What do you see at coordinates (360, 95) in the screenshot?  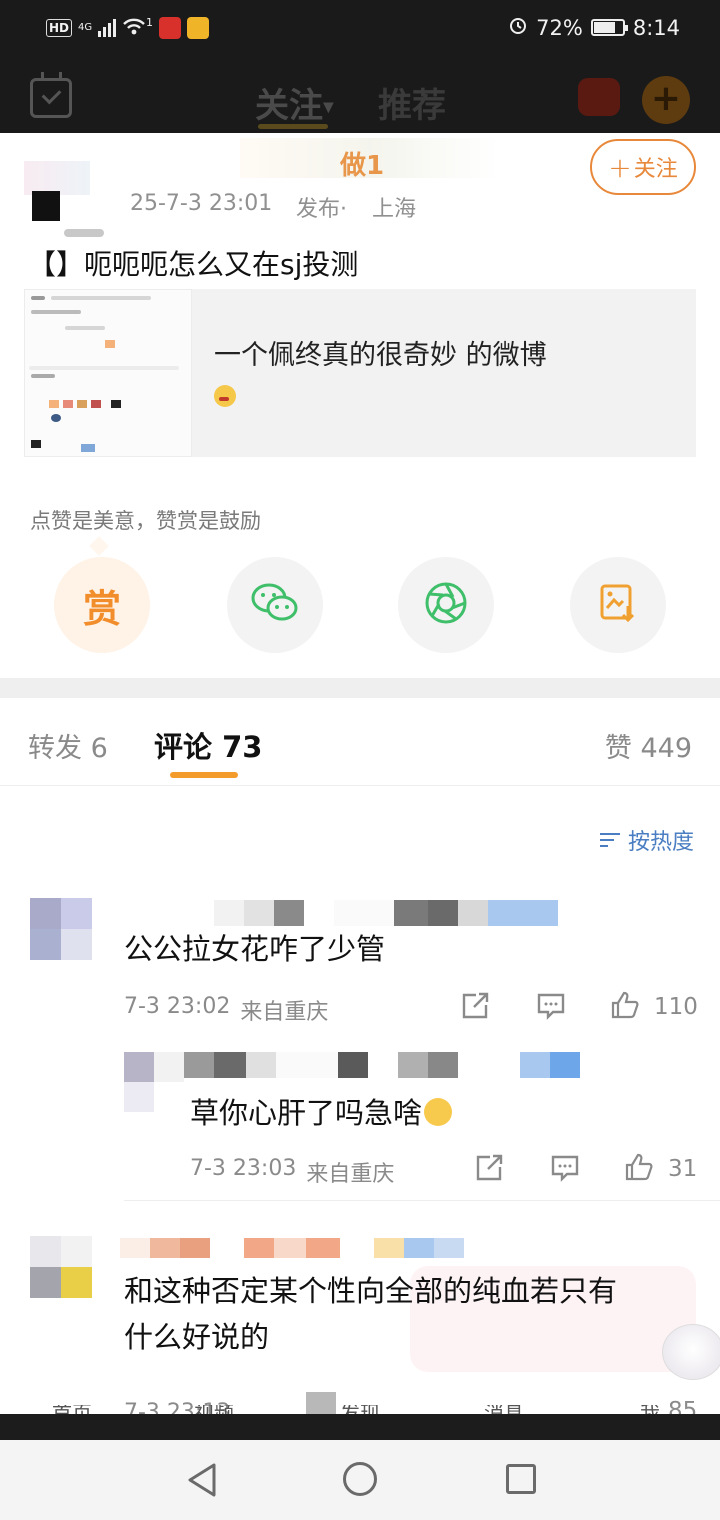 I see `top-nav: 关注▼ 推荐 +` at bounding box center [360, 95].